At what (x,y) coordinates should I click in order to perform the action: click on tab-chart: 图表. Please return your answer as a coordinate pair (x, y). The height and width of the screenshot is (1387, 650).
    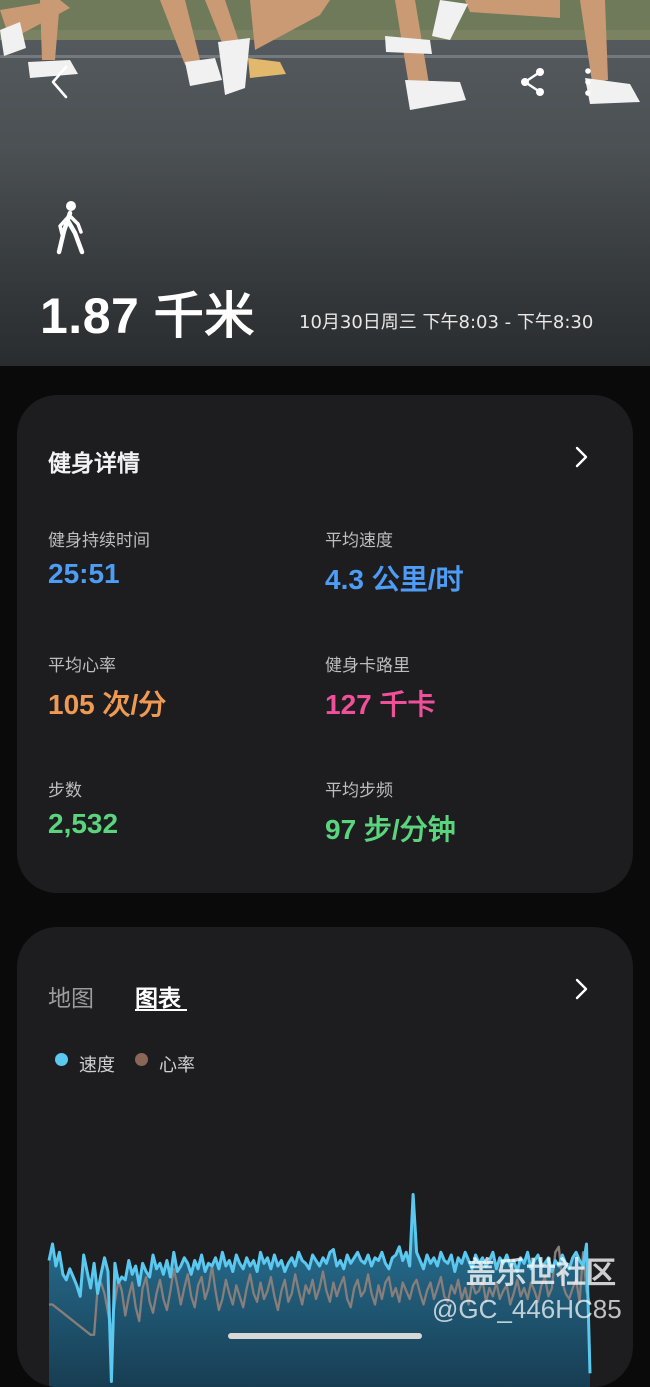
    Looking at the image, I should click on (158, 996).